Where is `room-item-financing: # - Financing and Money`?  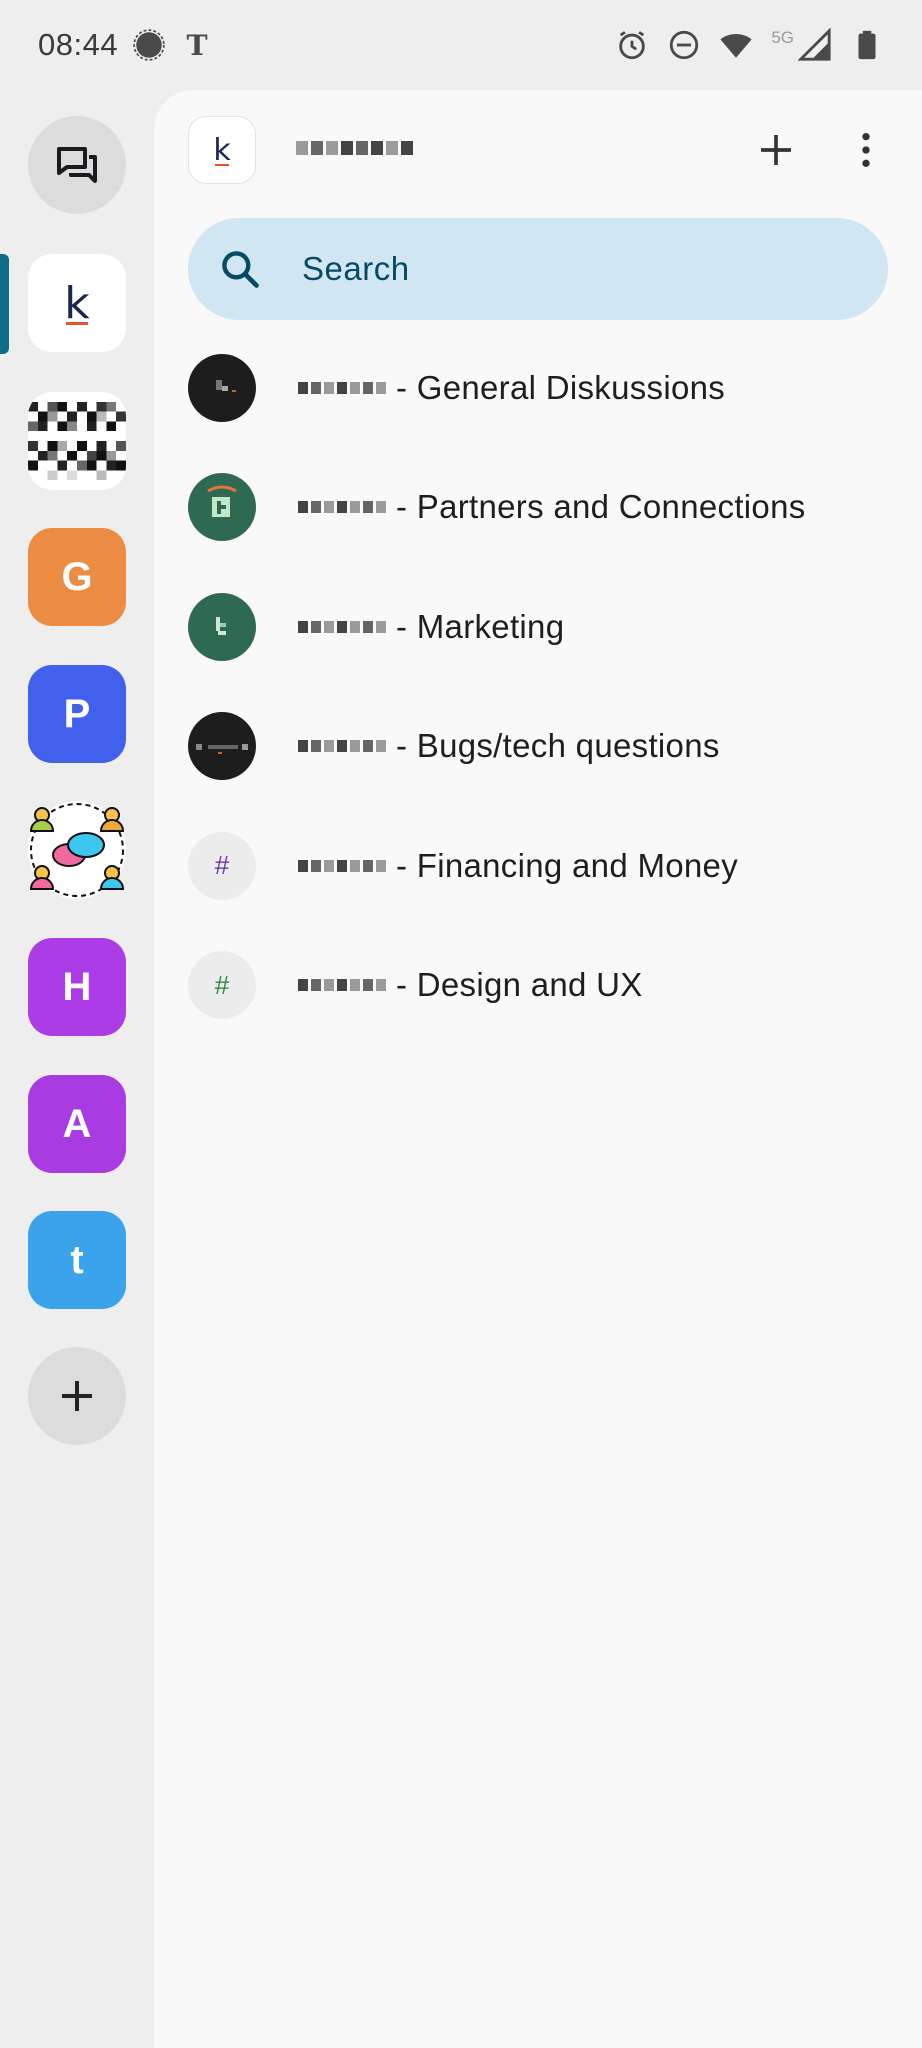 room-item-financing: # - Financing and Money is located at coordinates (538, 866).